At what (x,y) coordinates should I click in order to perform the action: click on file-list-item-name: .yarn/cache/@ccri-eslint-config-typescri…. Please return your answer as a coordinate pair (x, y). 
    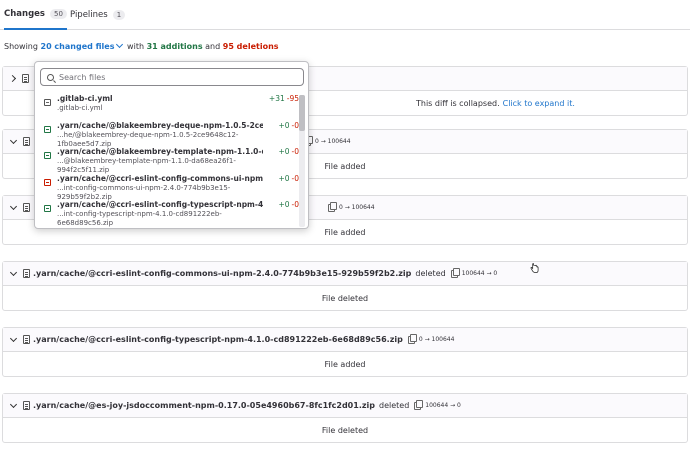
    Looking at the image, I should click on (160, 204).